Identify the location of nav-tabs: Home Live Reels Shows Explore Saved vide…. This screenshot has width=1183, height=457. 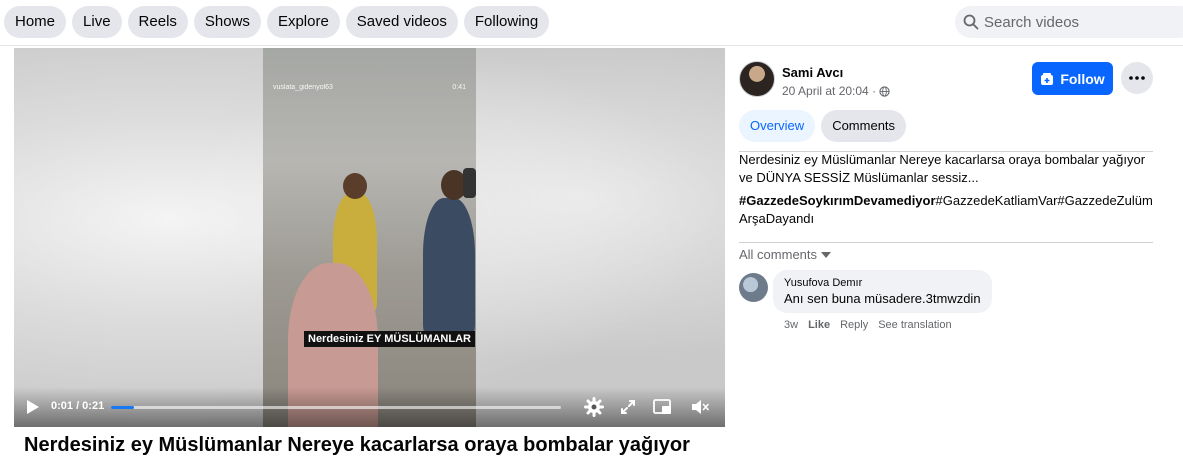
(277, 22).